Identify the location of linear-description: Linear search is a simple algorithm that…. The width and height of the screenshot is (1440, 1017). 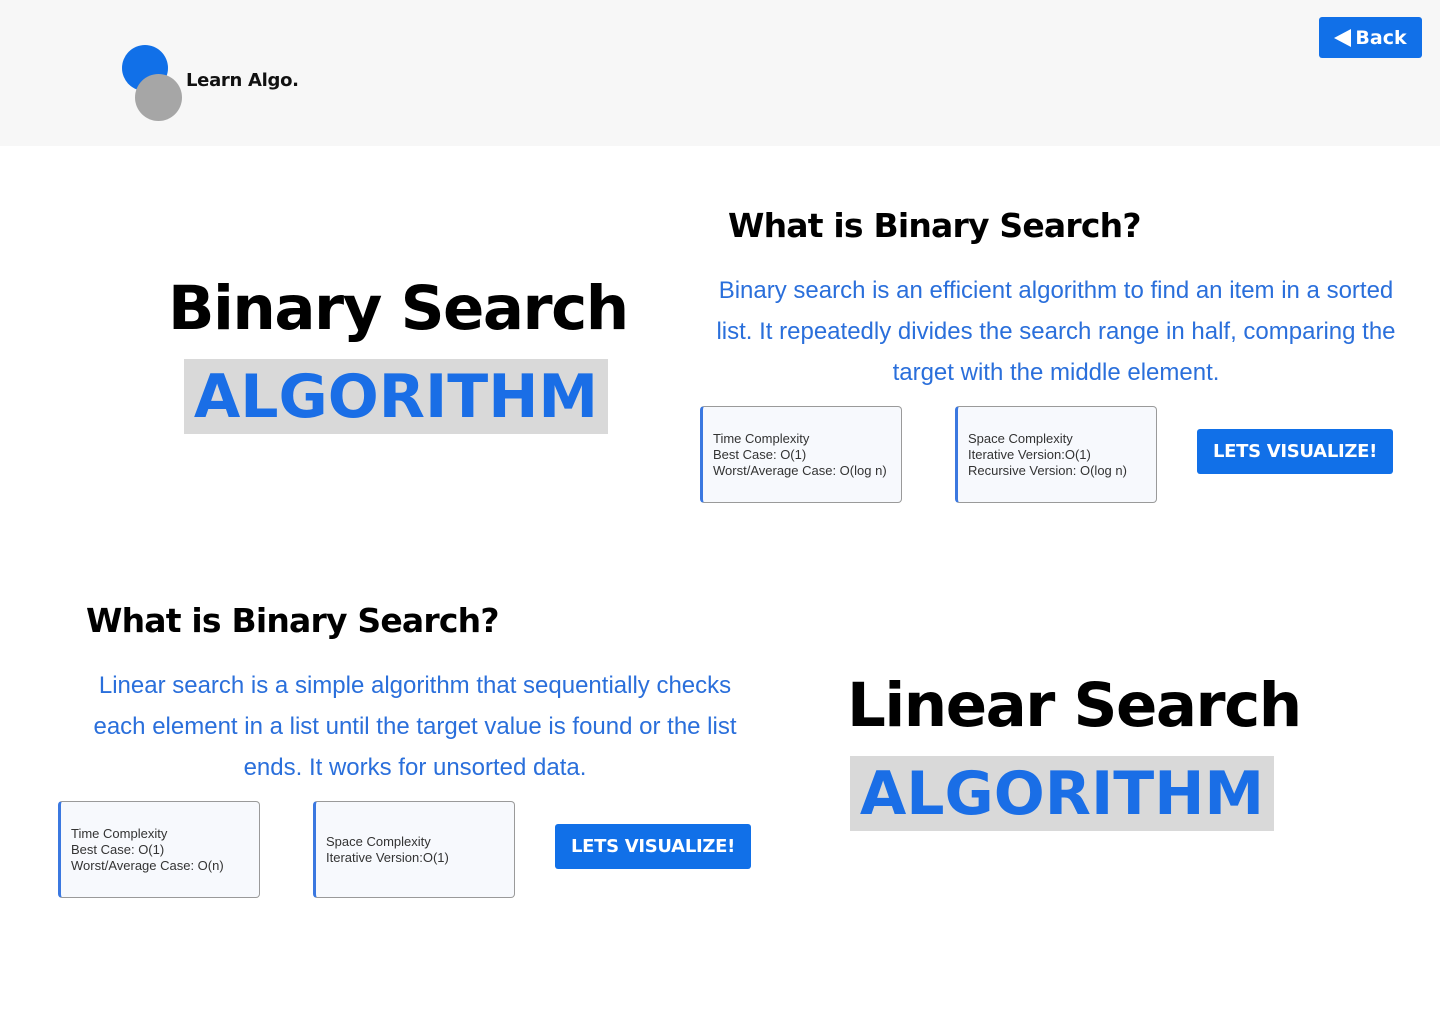
(415, 726).